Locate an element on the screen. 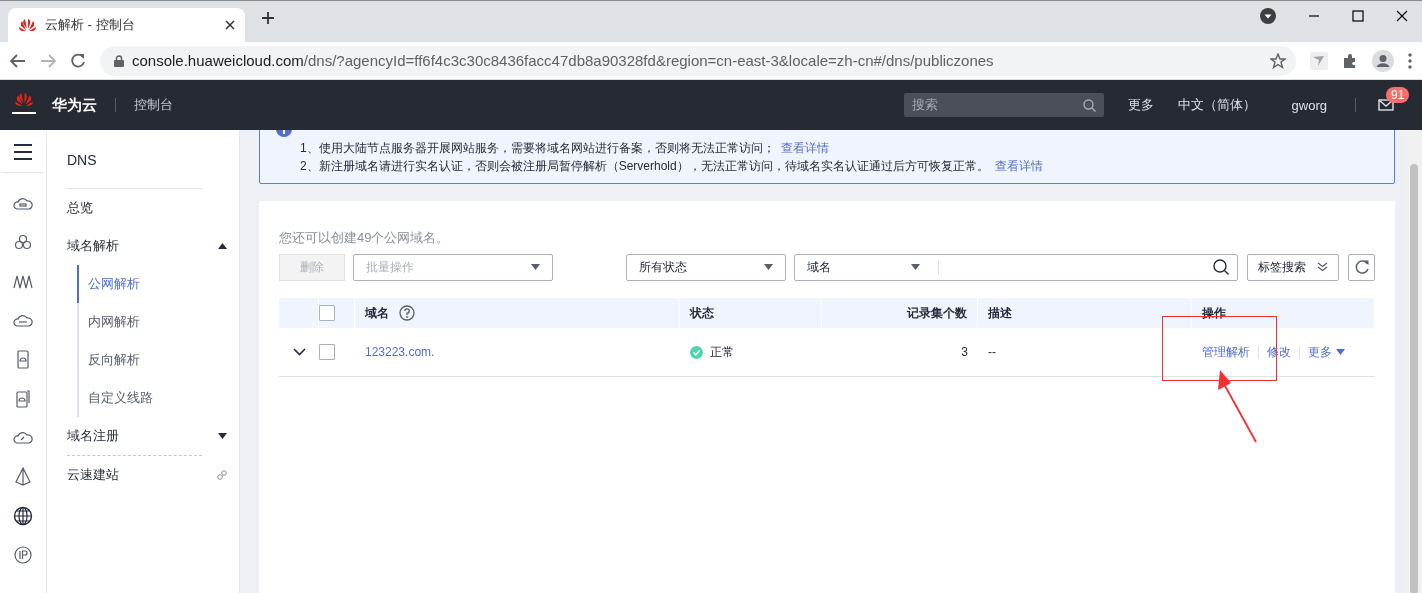 This screenshot has width=1422, height=593. search-icon is located at coordinates (1221, 267).